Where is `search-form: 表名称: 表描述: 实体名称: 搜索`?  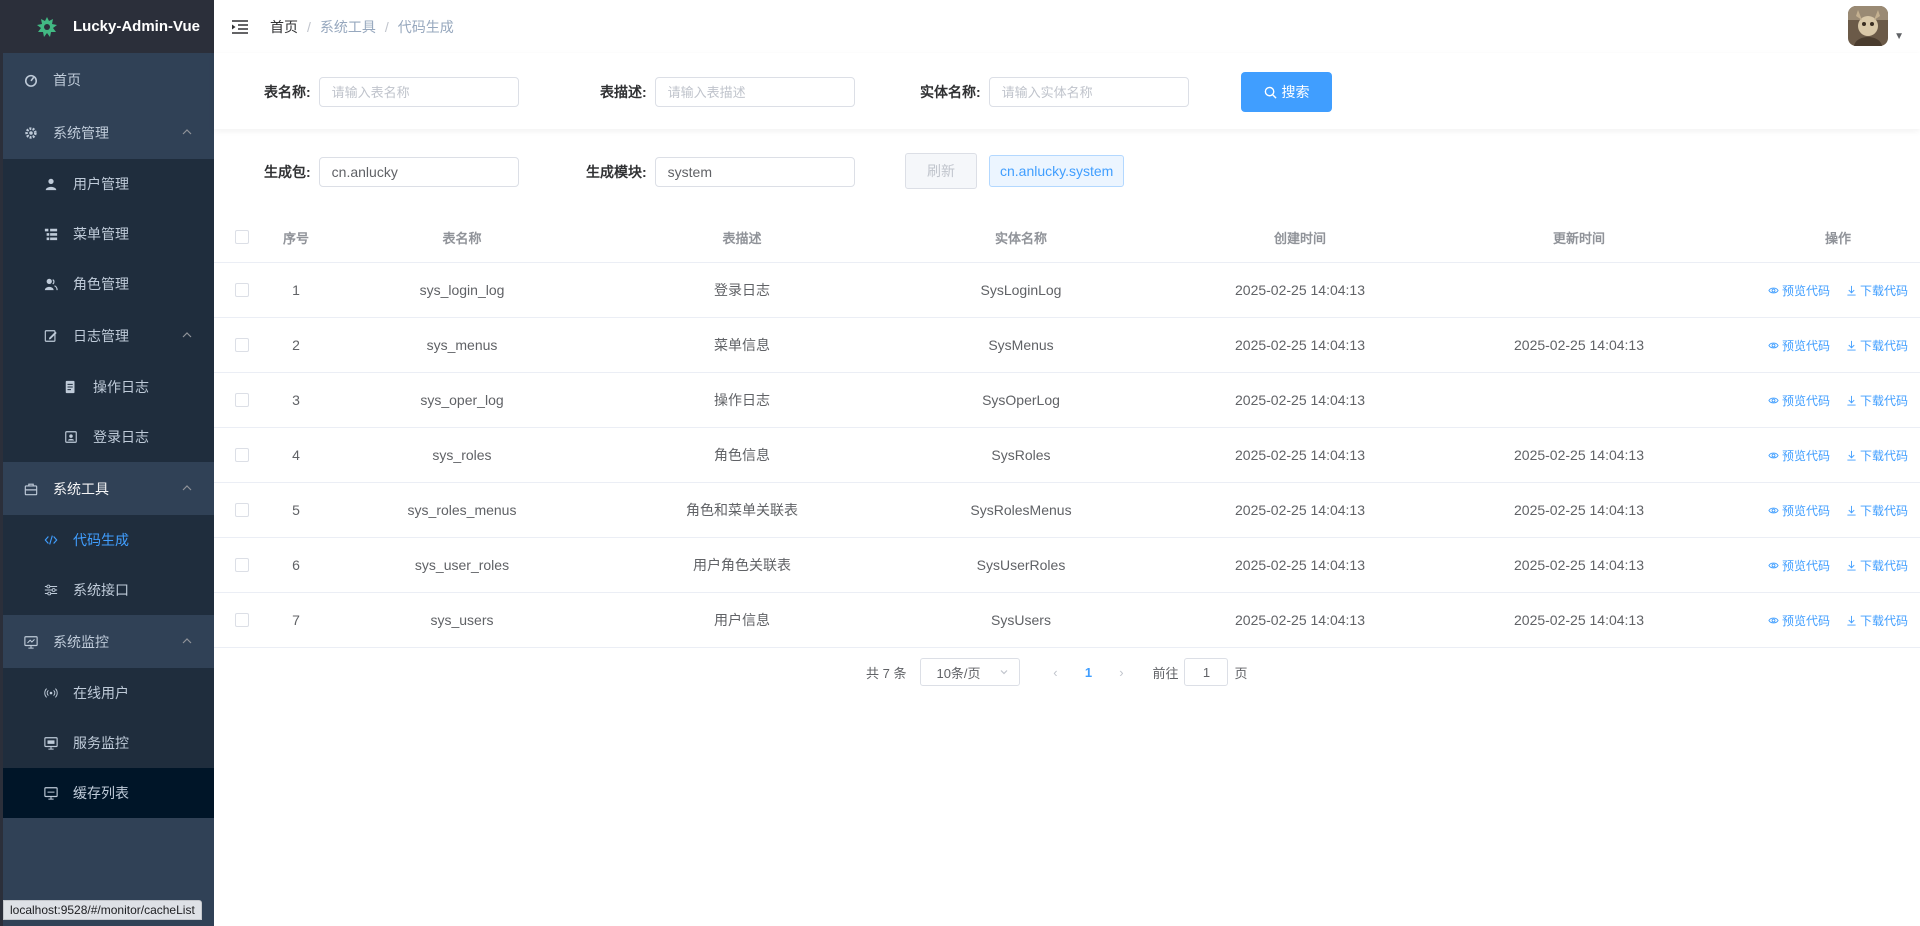
search-form: 表名称: 表描述: 实体名称: 搜索 is located at coordinates (1067, 91).